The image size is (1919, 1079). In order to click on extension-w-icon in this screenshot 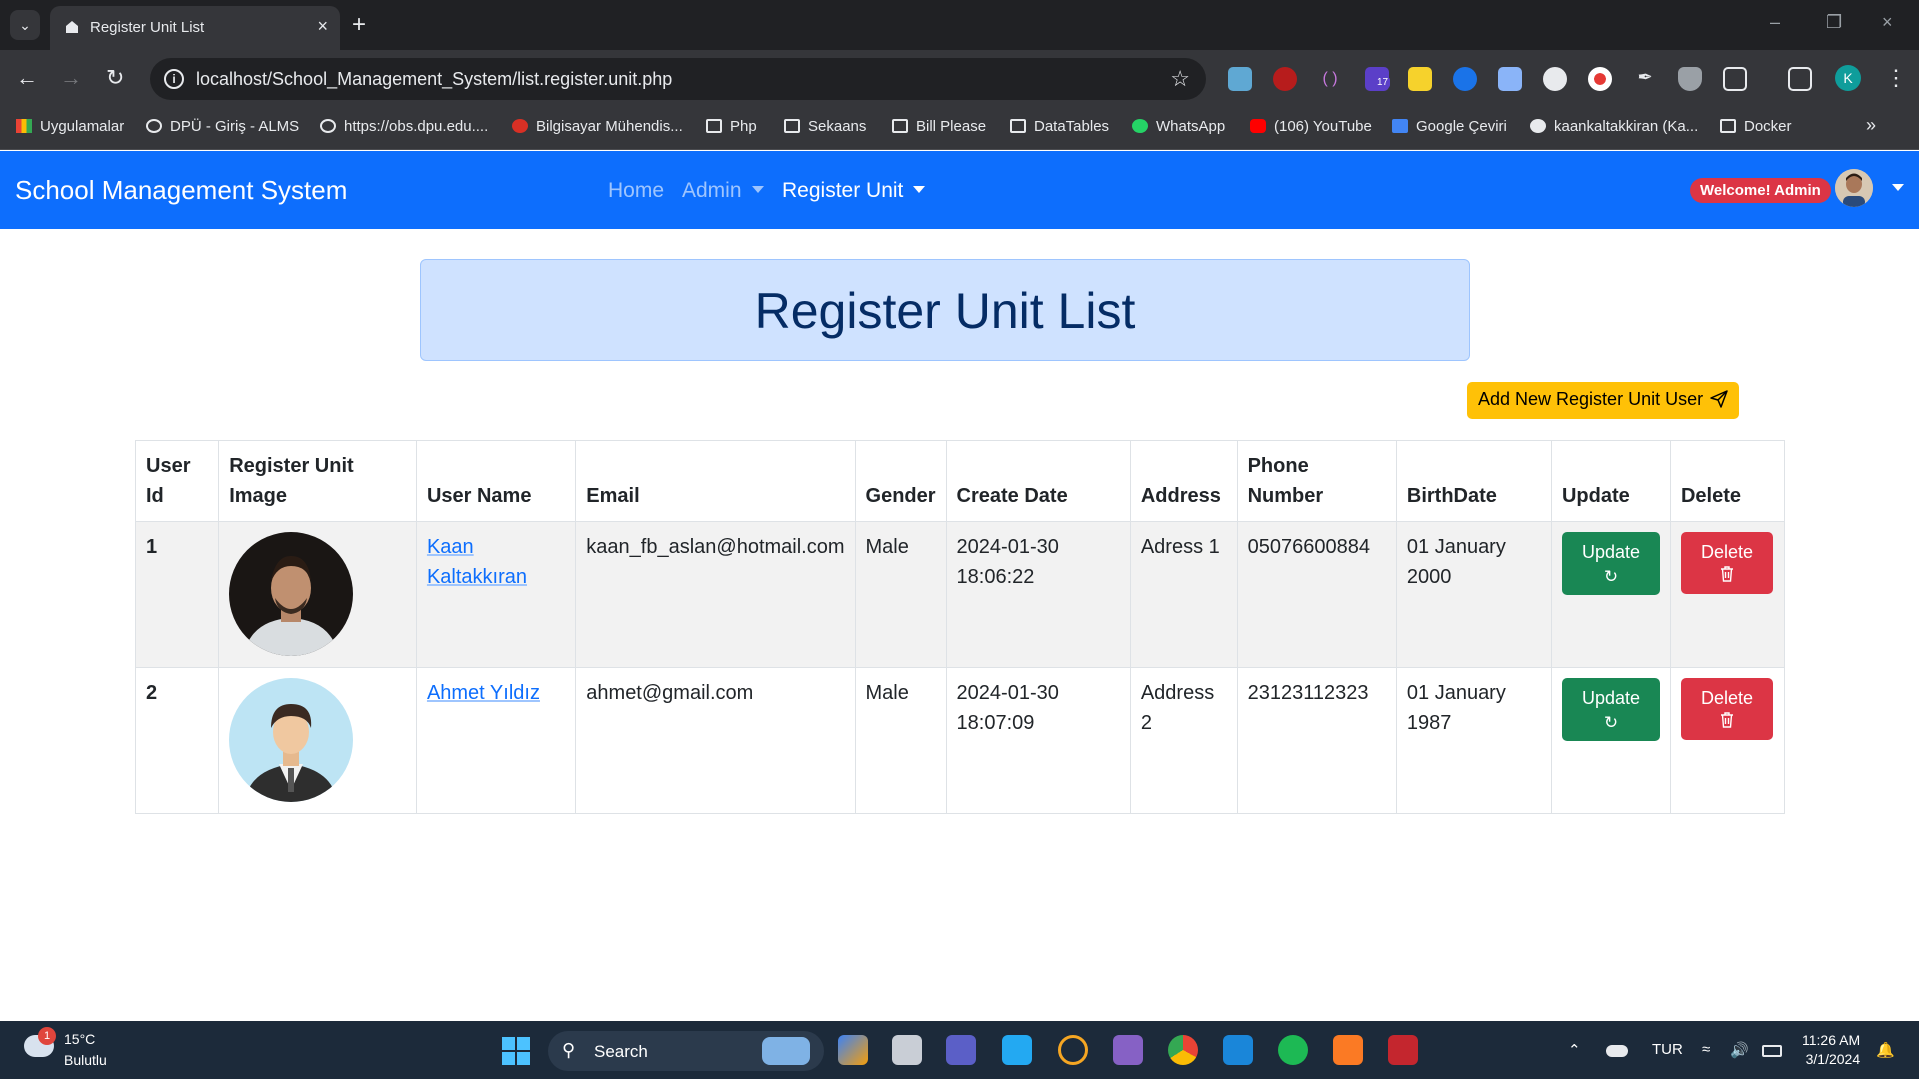, I will do `click(1420, 79)`.